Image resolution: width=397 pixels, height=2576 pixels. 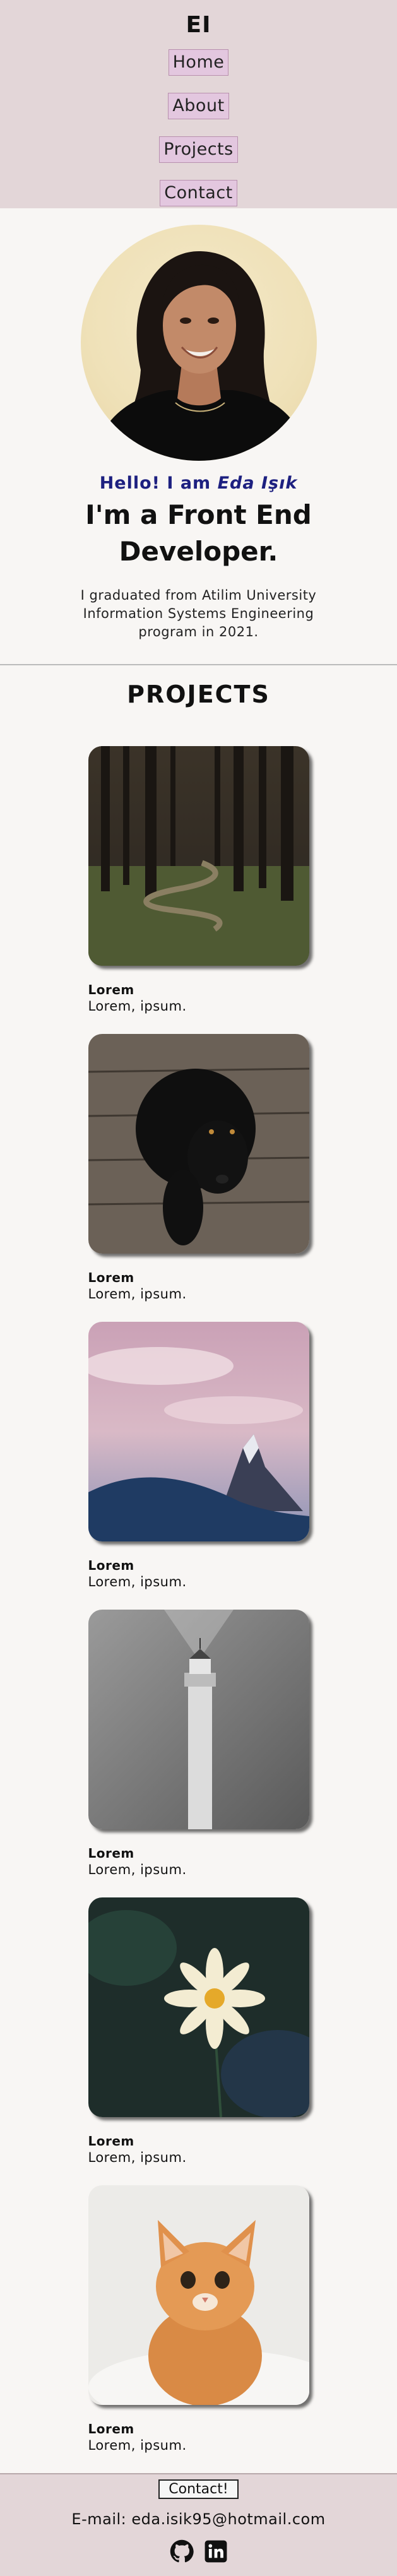 What do you see at coordinates (198, 25) in the screenshot?
I see `logo: EI` at bounding box center [198, 25].